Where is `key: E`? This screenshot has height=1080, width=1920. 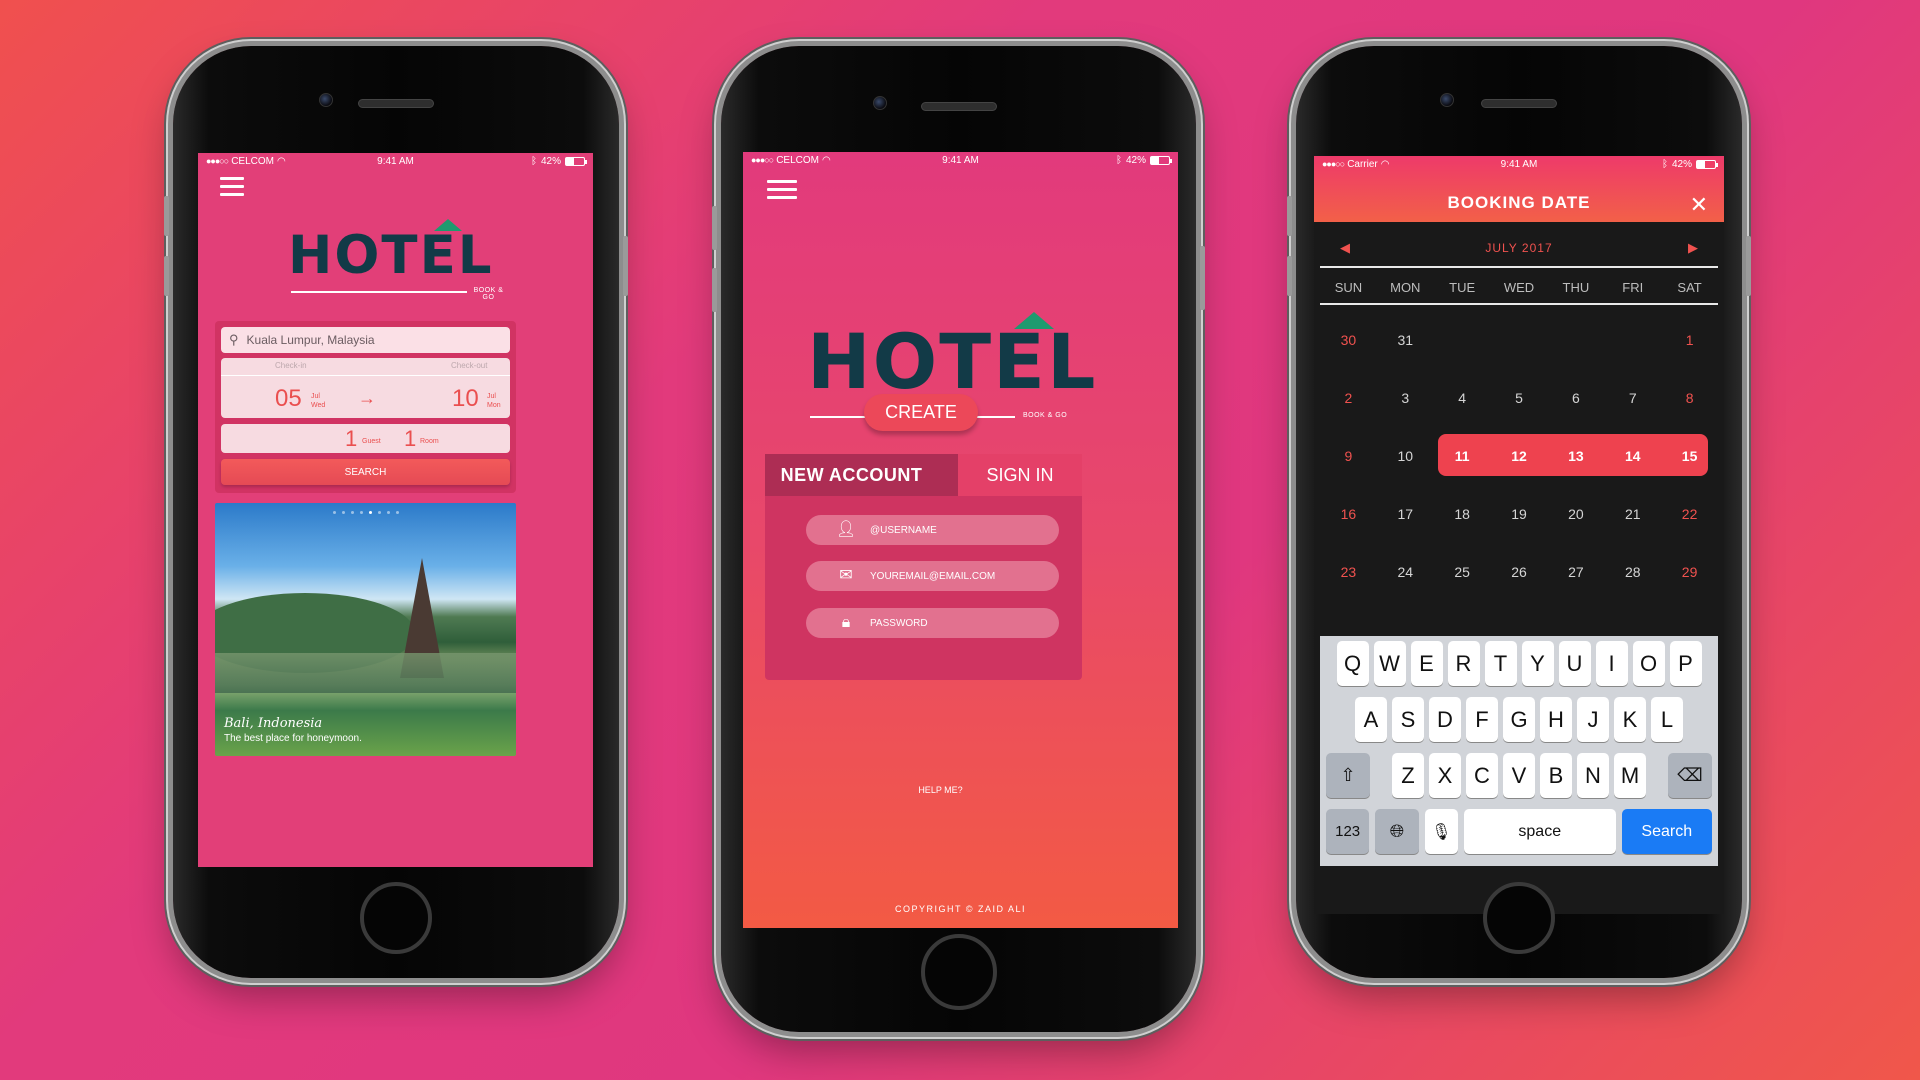
key: E is located at coordinates (1426, 663).